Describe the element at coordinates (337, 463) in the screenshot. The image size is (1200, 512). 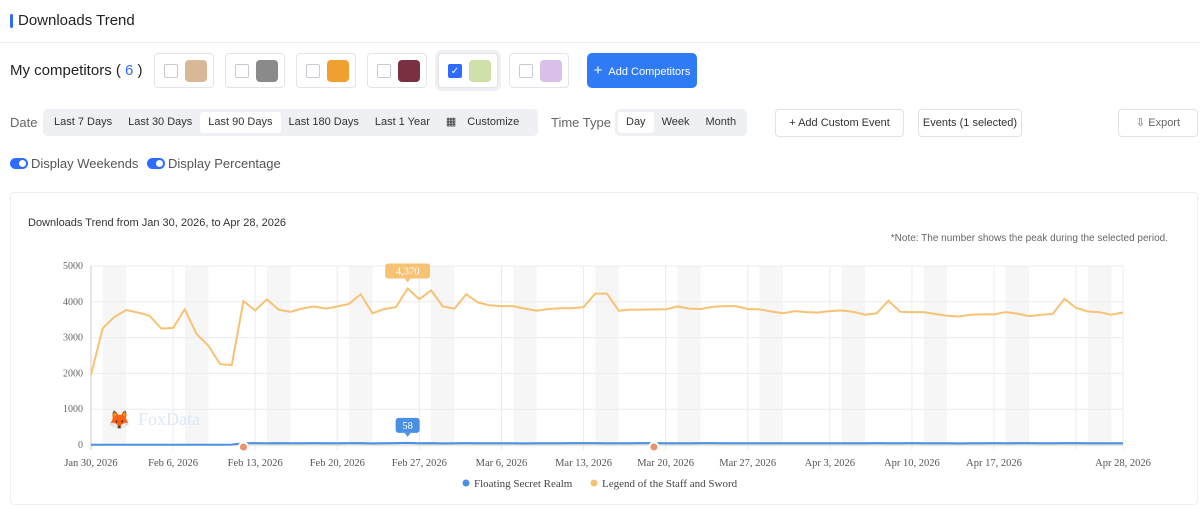
I see `x-tick-label: Feb 20, 2026` at that location.